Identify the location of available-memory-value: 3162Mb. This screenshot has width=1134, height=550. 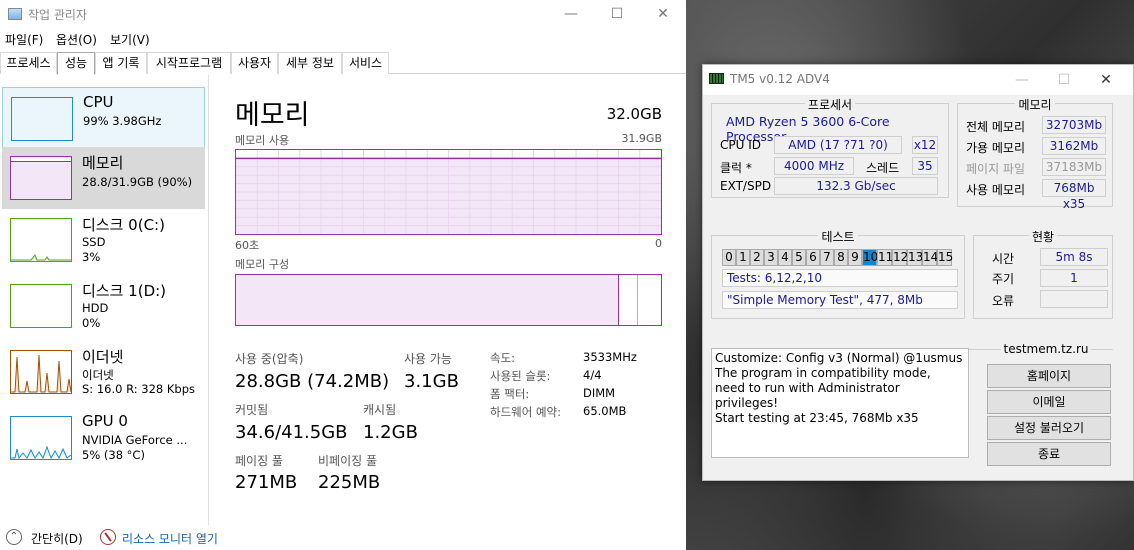
(1074, 146).